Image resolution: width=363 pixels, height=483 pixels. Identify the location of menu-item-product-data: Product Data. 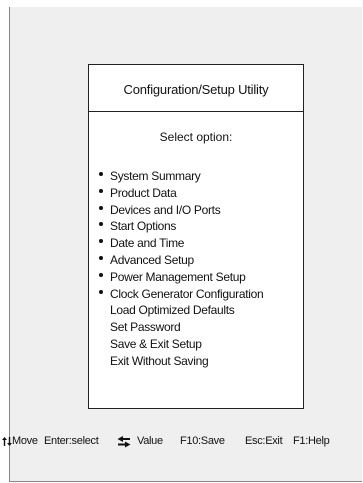
(176, 193).